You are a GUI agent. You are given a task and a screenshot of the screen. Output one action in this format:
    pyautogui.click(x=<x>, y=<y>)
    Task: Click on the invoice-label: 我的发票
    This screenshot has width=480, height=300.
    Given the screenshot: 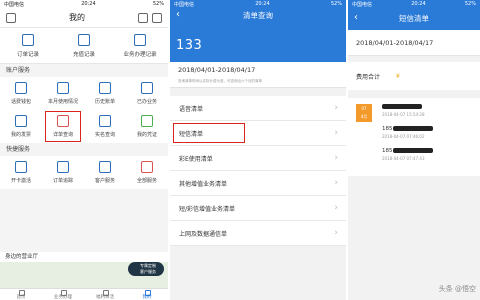 What is the action you would take?
    pyautogui.click(x=20, y=135)
    